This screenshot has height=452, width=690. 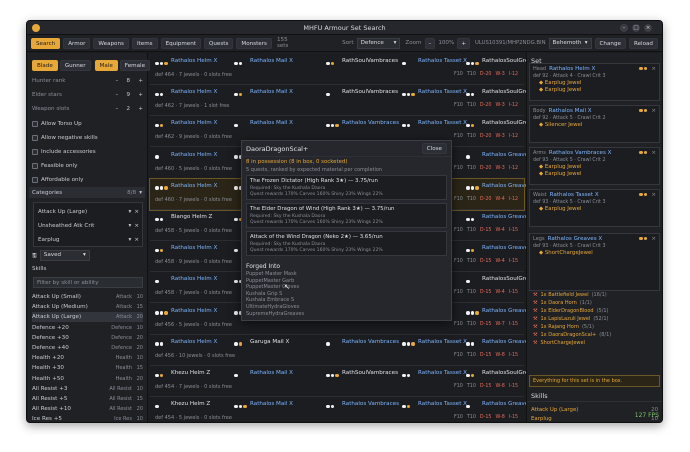 I want to click on close-window-icon: ×, so click(x=648, y=28).